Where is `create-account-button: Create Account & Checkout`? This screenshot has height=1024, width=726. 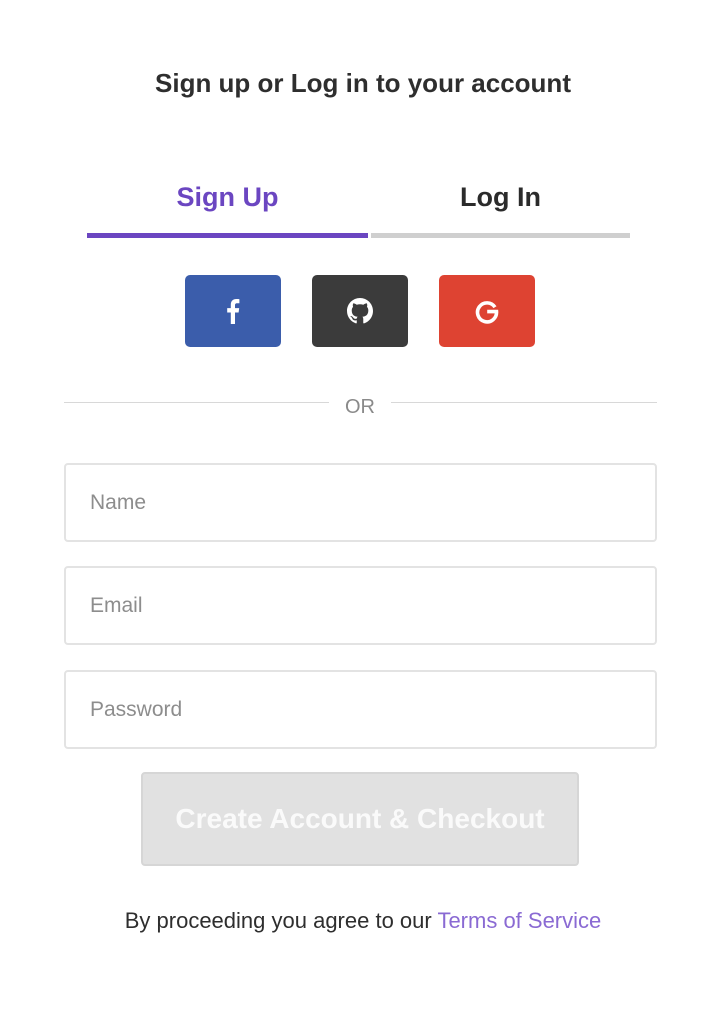 create-account-button: Create Account & Checkout is located at coordinates (360, 819).